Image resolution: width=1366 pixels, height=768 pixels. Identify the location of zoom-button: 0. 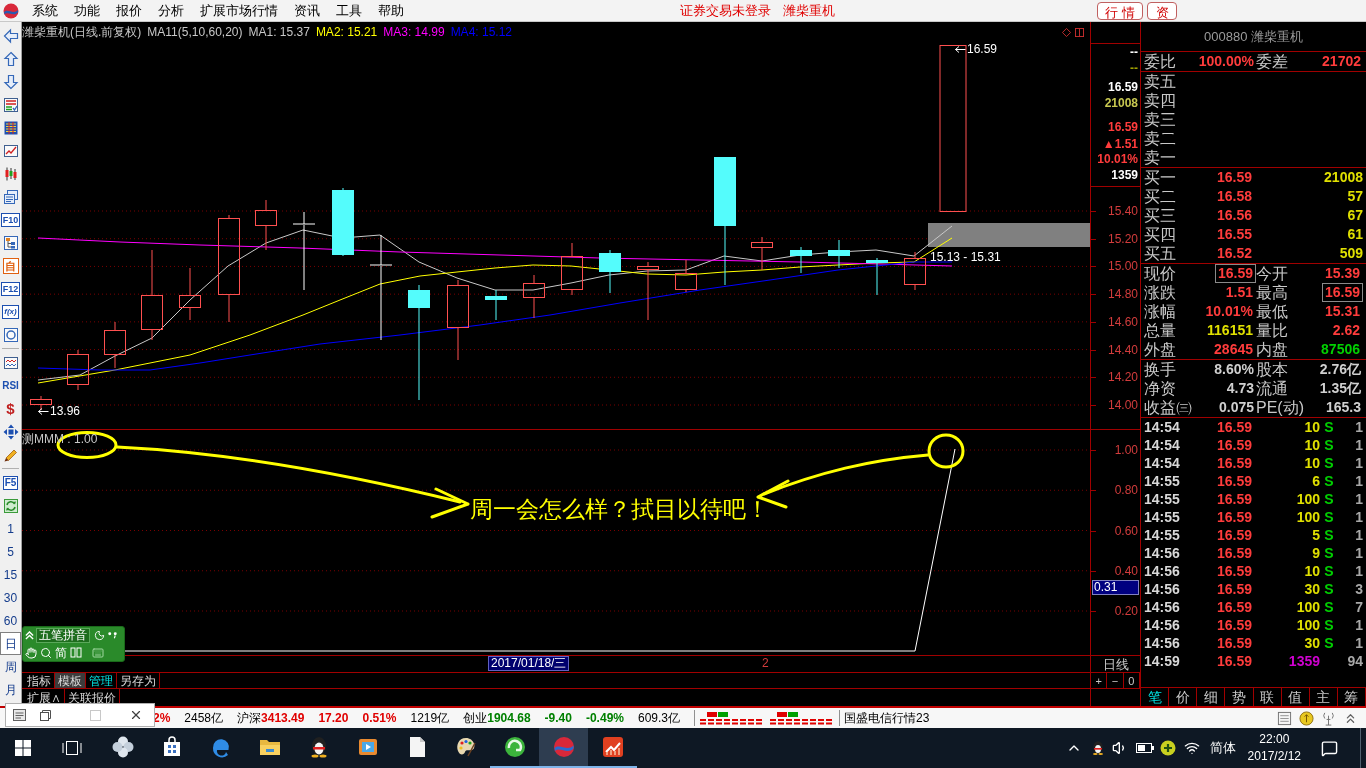
(1131, 680).